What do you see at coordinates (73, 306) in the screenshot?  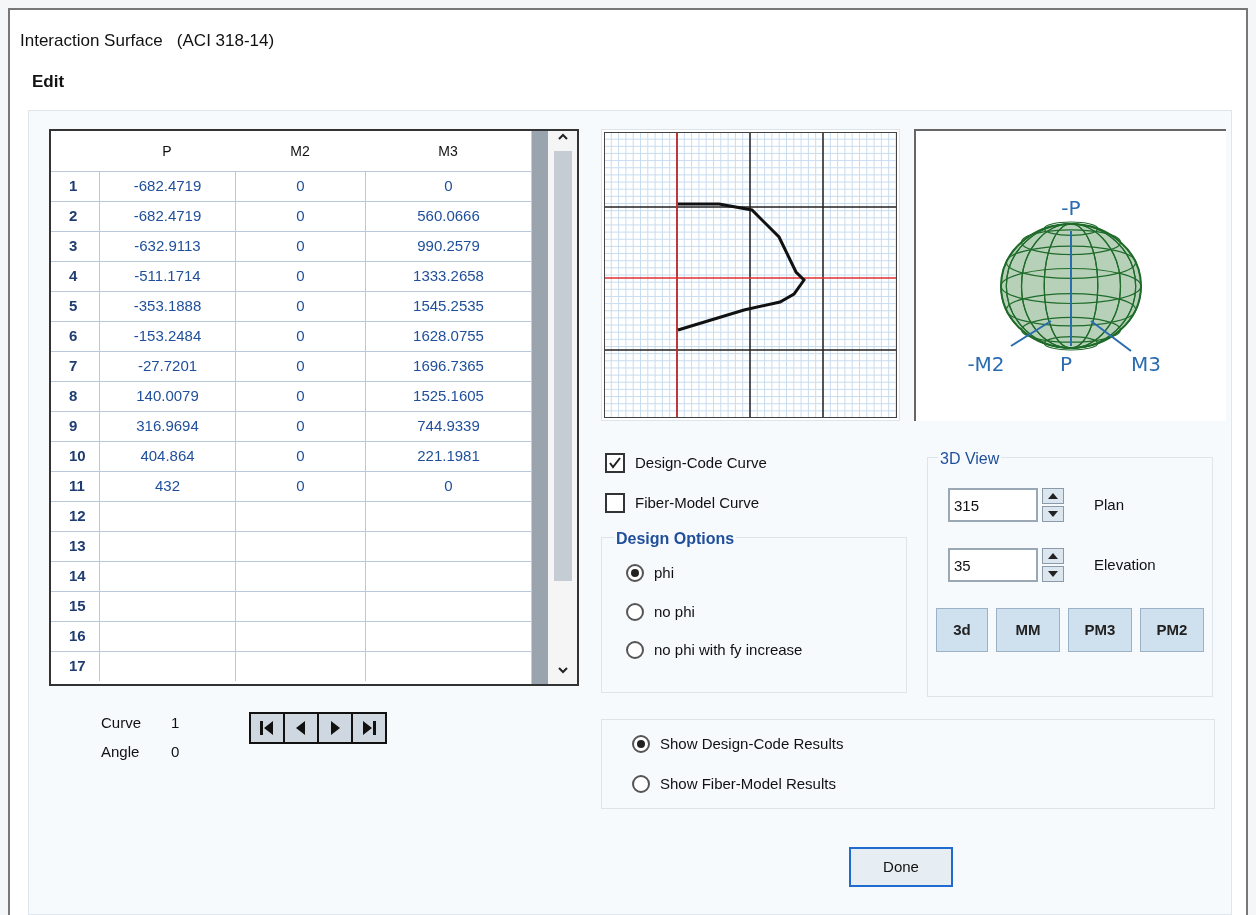 I see `row-number: 5` at bounding box center [73, 306].